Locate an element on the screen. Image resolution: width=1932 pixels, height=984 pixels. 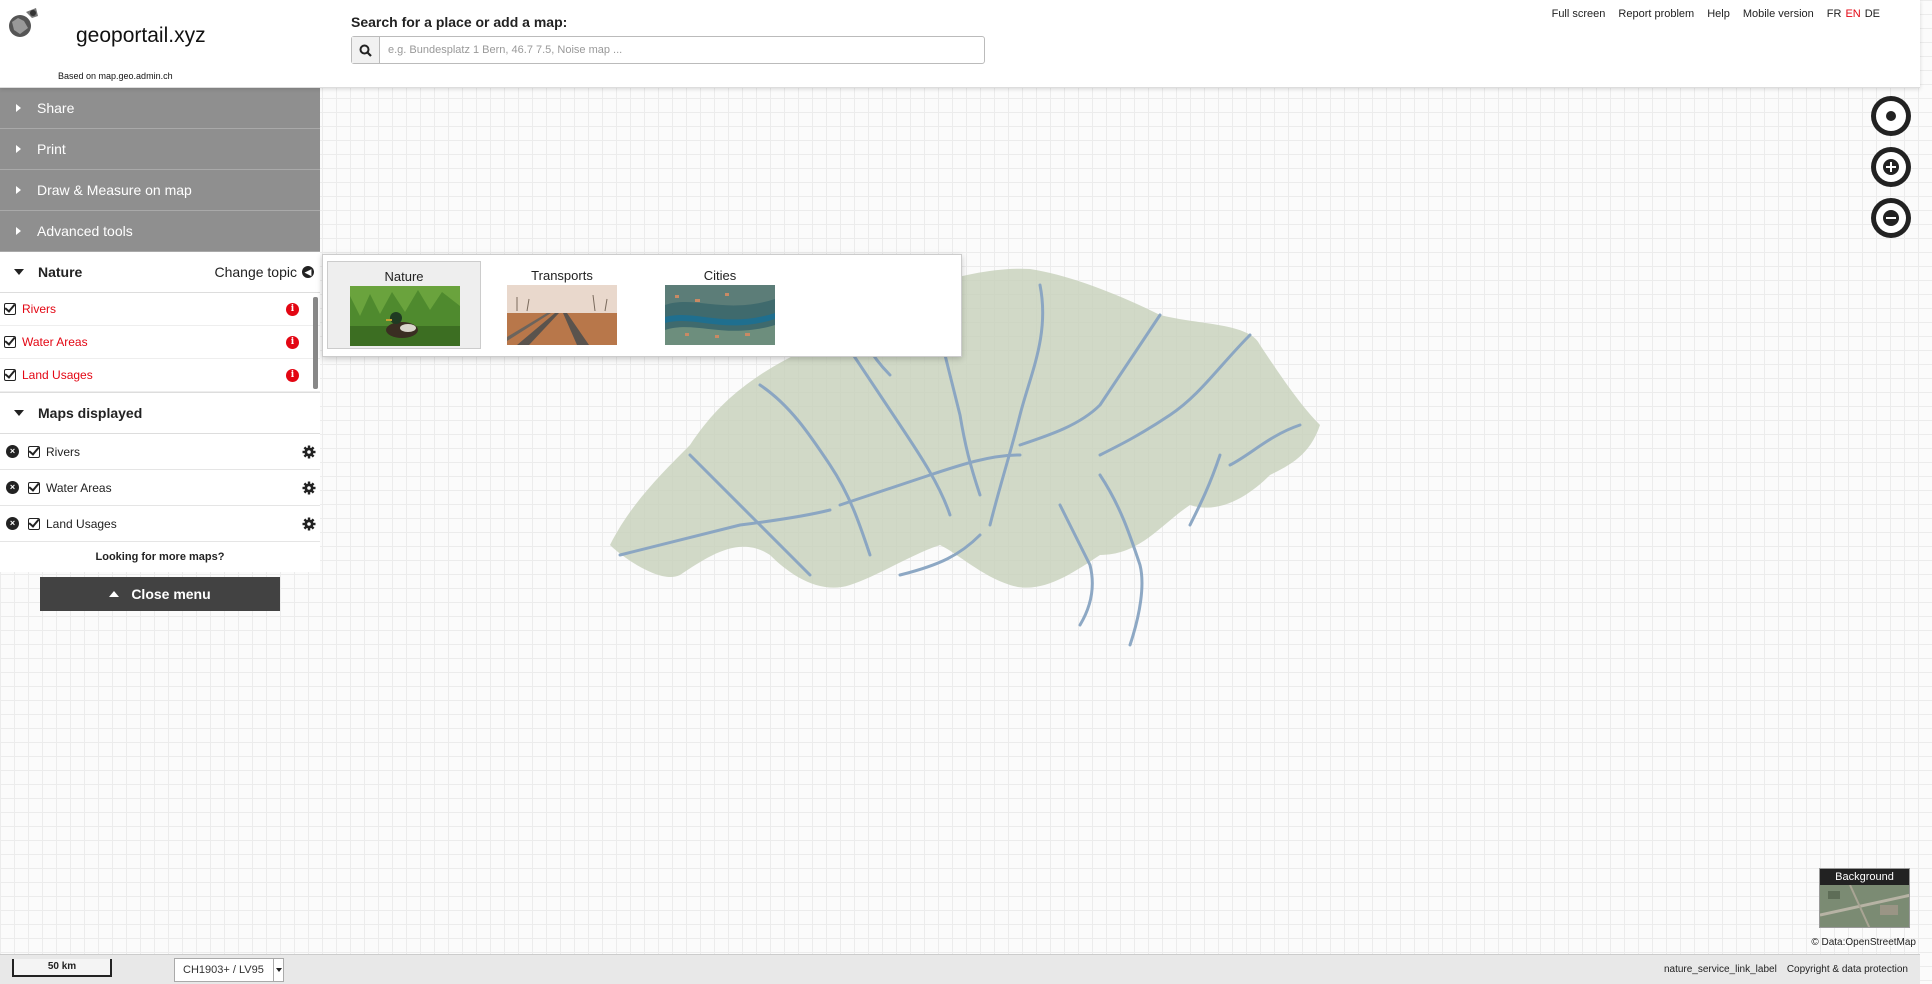
mobile-version-link: Mobile version is located at coordinates (1778, 14).